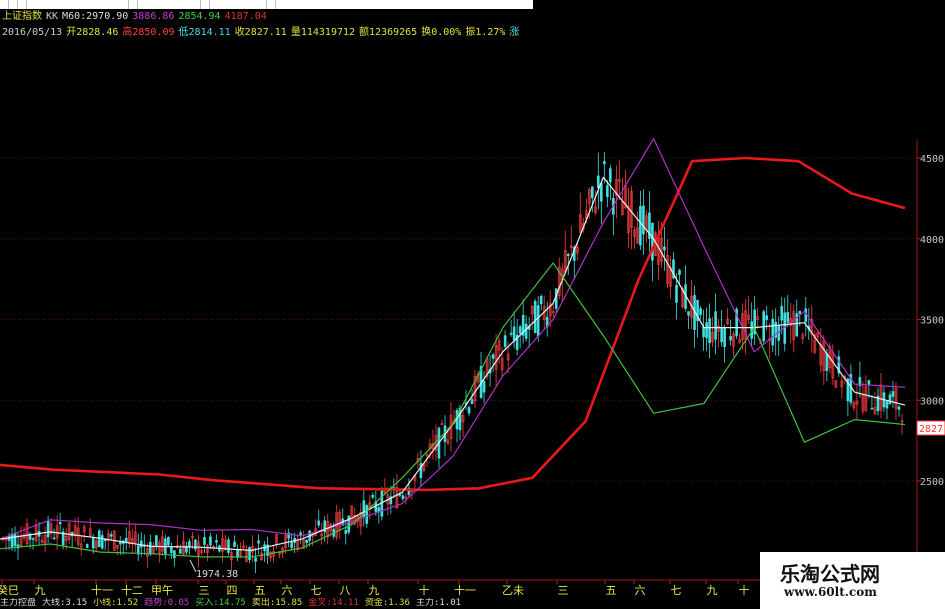  Describe the element at coordinates (830, 574) in the screenshot. I see `watermark-title: 乐淘公式网` at that location.